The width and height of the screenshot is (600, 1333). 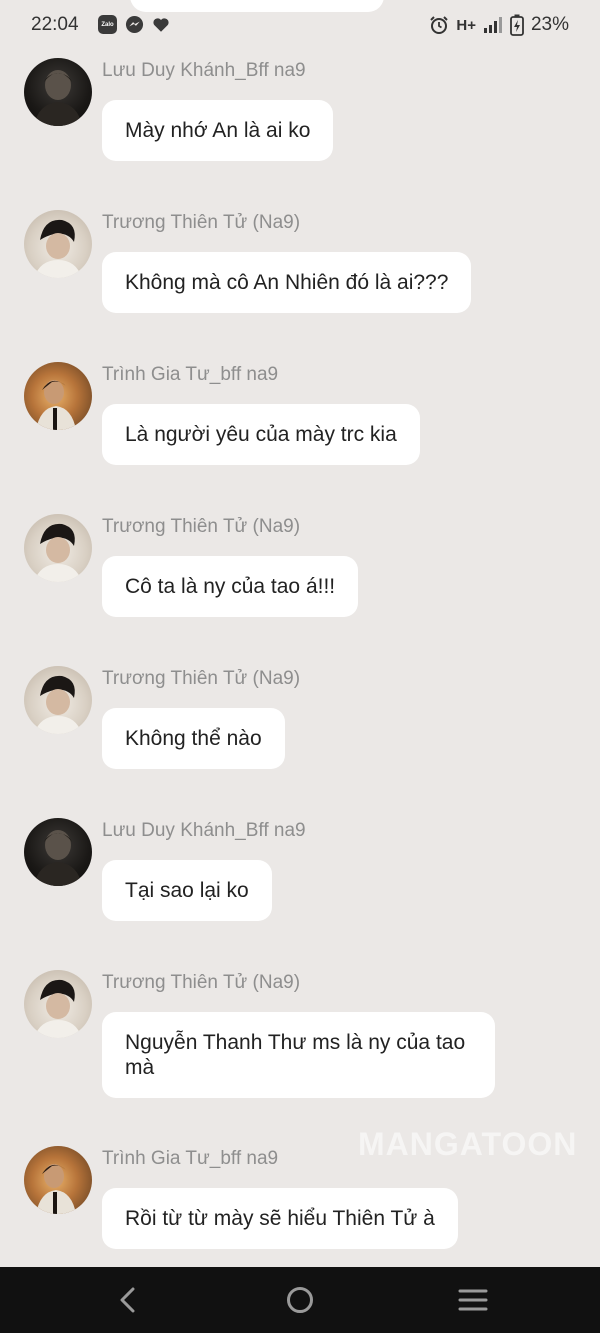 I want to click on network-type: H+, so click(x=466, y=25).